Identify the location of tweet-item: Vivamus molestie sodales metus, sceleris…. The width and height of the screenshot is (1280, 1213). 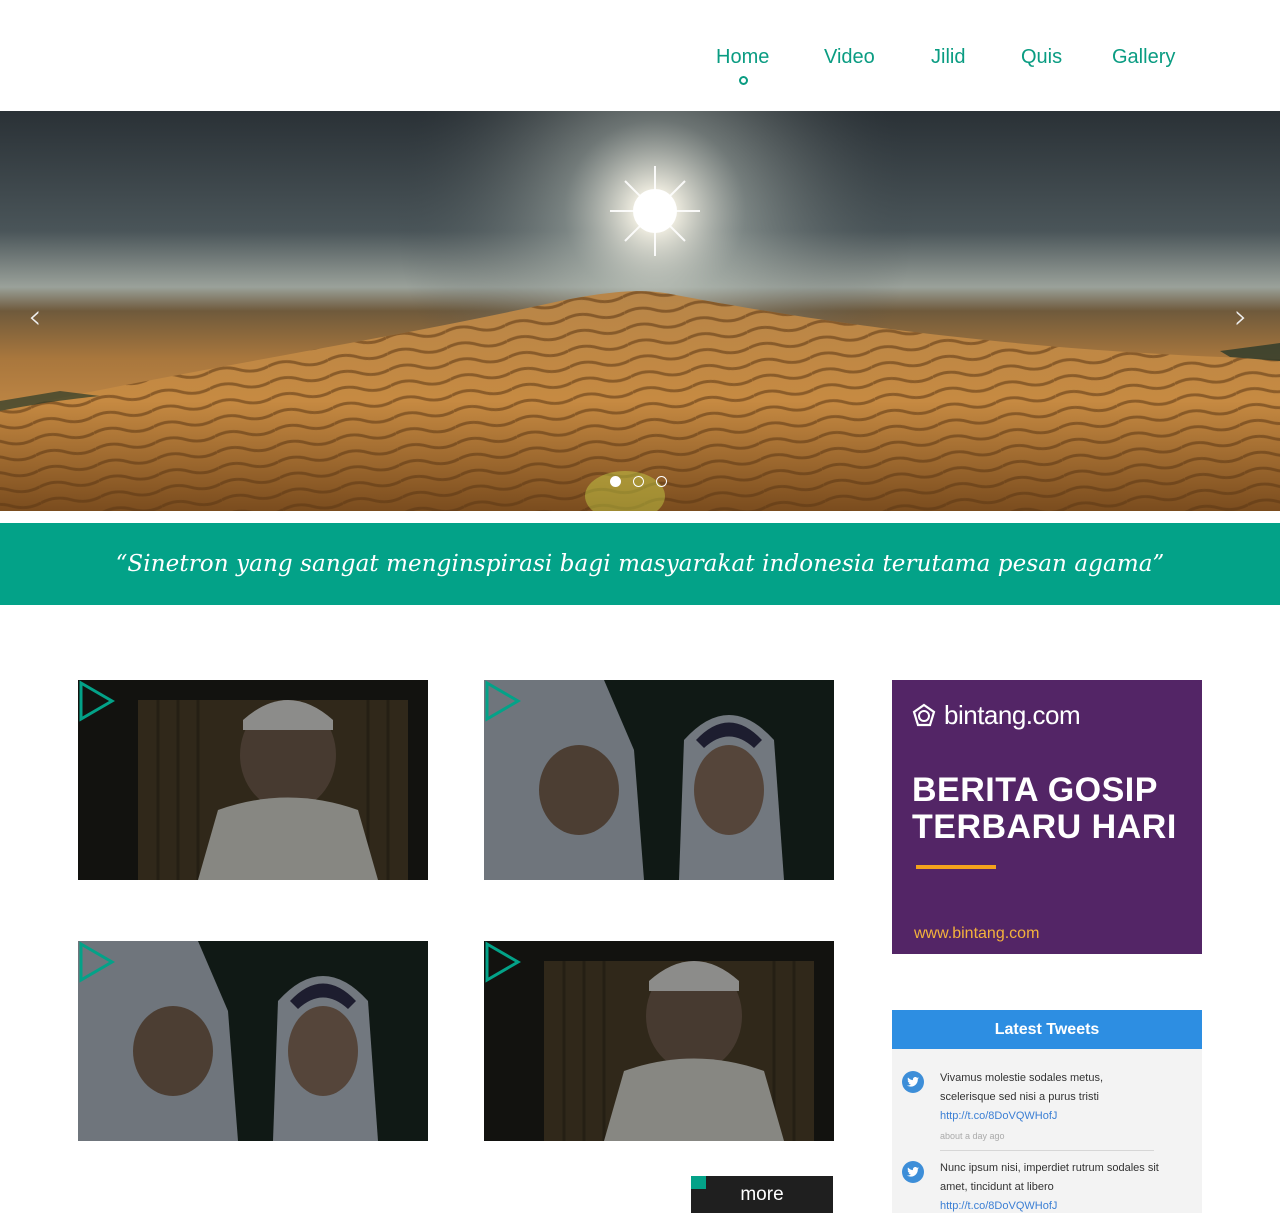
(1031, 1107).